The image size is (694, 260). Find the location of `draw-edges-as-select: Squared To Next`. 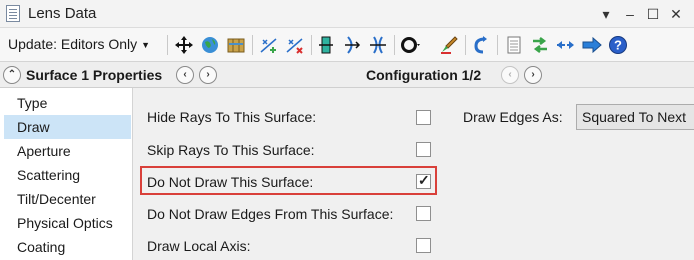

draw-edges-as-select: Squared To Next is located at coordinates (635, 117).